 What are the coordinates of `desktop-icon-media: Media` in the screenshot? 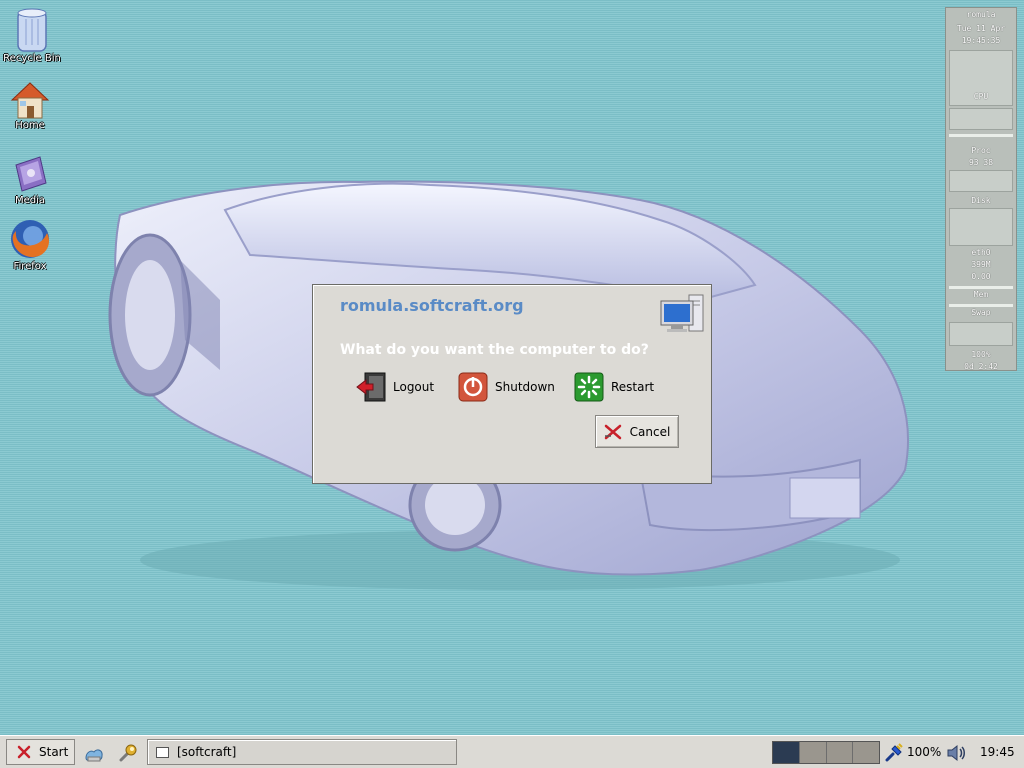 It's located at (31, 179).